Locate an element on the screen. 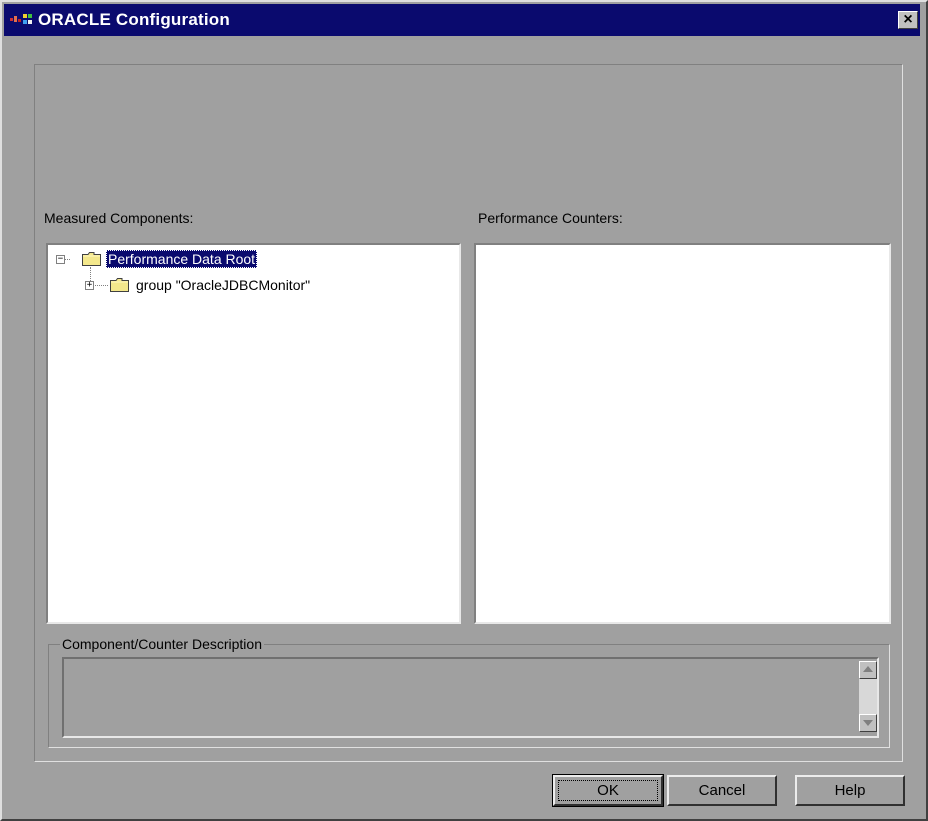 The width and height of the screenshot is (928, 821). scroll-down-button is located at coordinates (868, 723).